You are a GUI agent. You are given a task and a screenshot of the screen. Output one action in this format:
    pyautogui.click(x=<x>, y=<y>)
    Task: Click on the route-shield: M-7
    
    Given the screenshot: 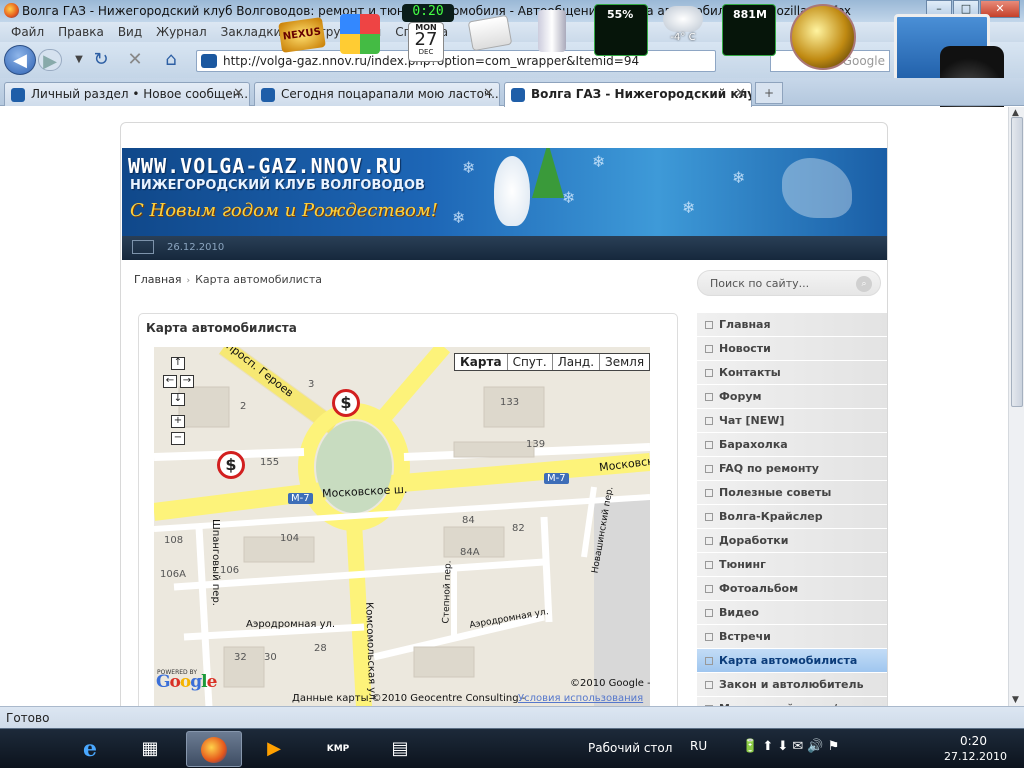 What is the action you would take?
    pyautogui.click(x=300, y=498)
    